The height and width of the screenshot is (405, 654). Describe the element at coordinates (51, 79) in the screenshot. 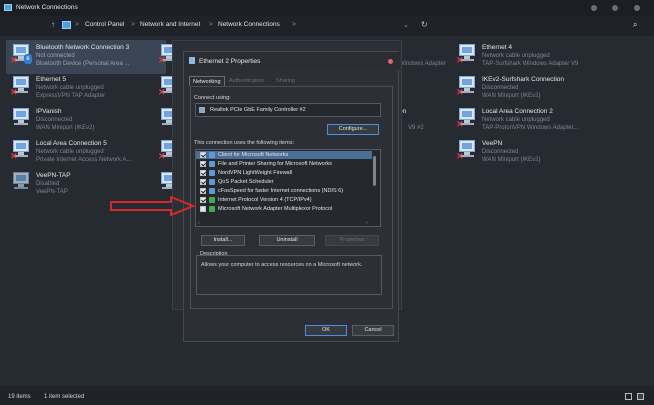

I see `connection-name: Ethernet 5` at that location.